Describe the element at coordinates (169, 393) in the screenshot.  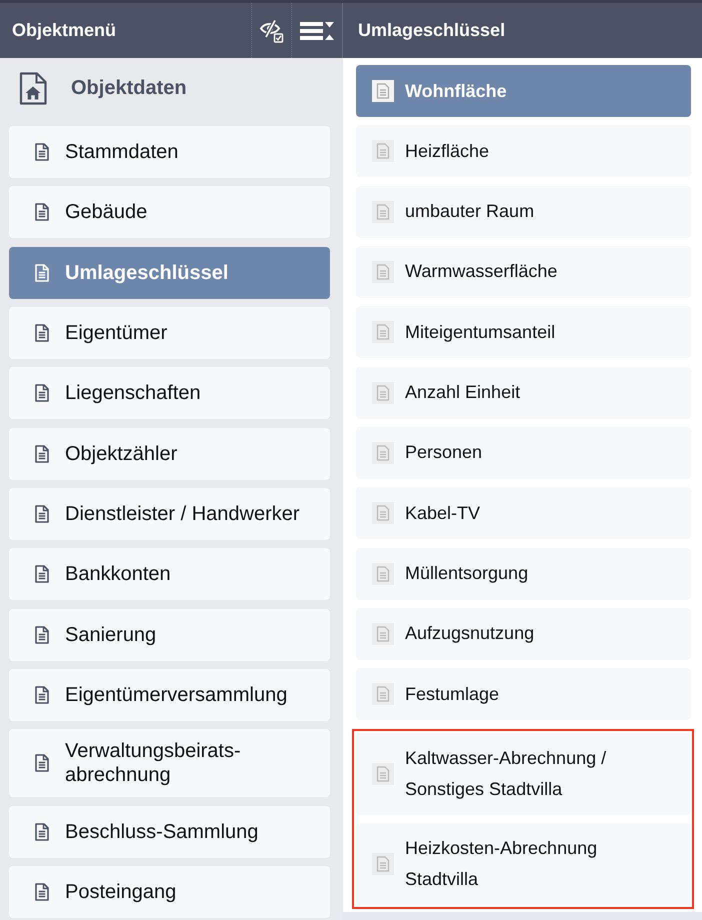
I see `menu-item: Liegenschaften` at that location.